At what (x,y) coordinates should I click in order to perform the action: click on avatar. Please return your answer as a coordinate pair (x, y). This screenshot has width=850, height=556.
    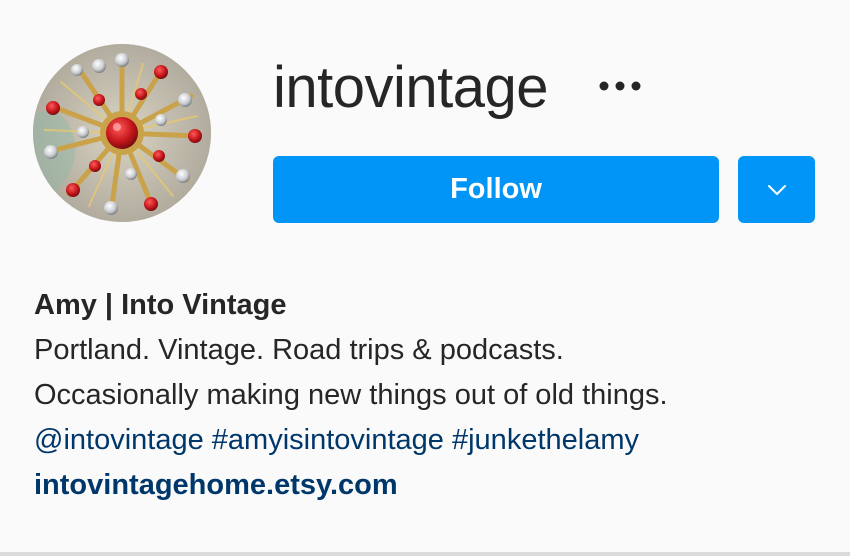
    Looking at the image, I should click on (122, 133).